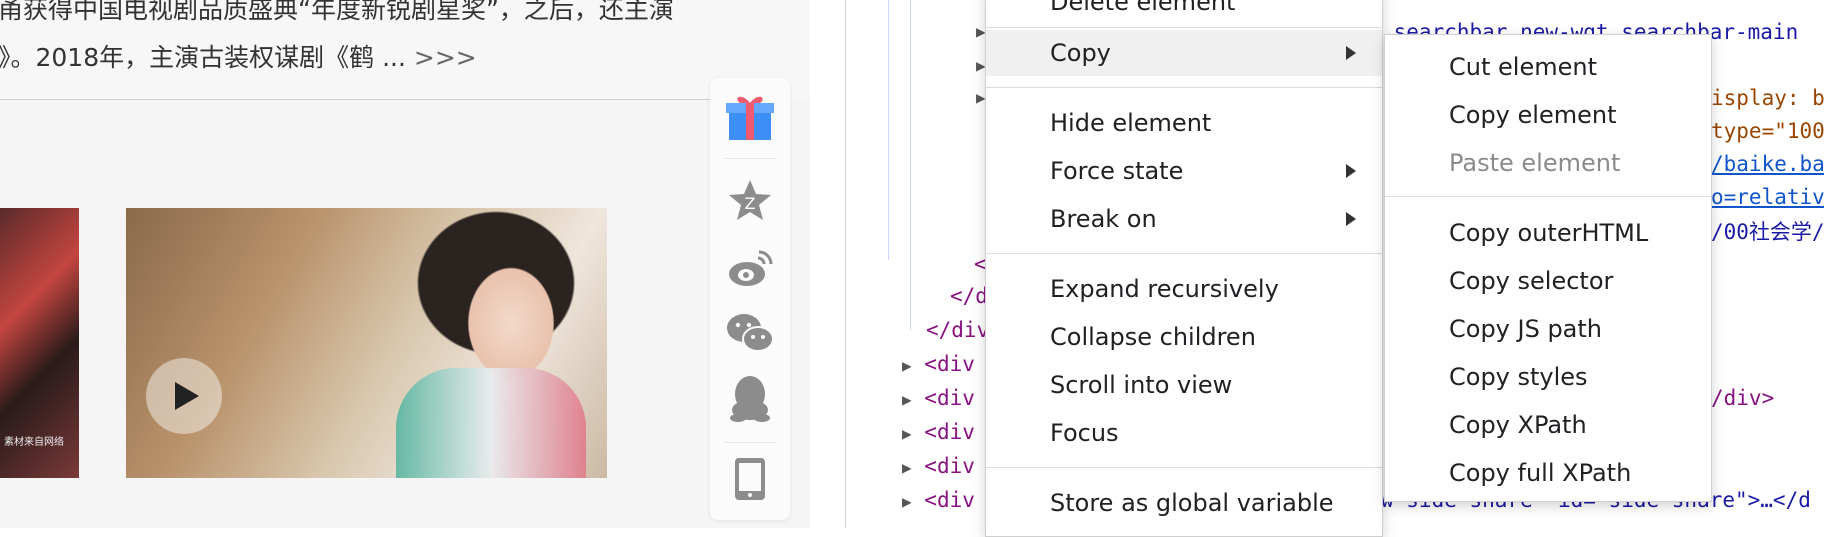  I want to click on submenu-copy-element: Copy element, so click(1548, 115).